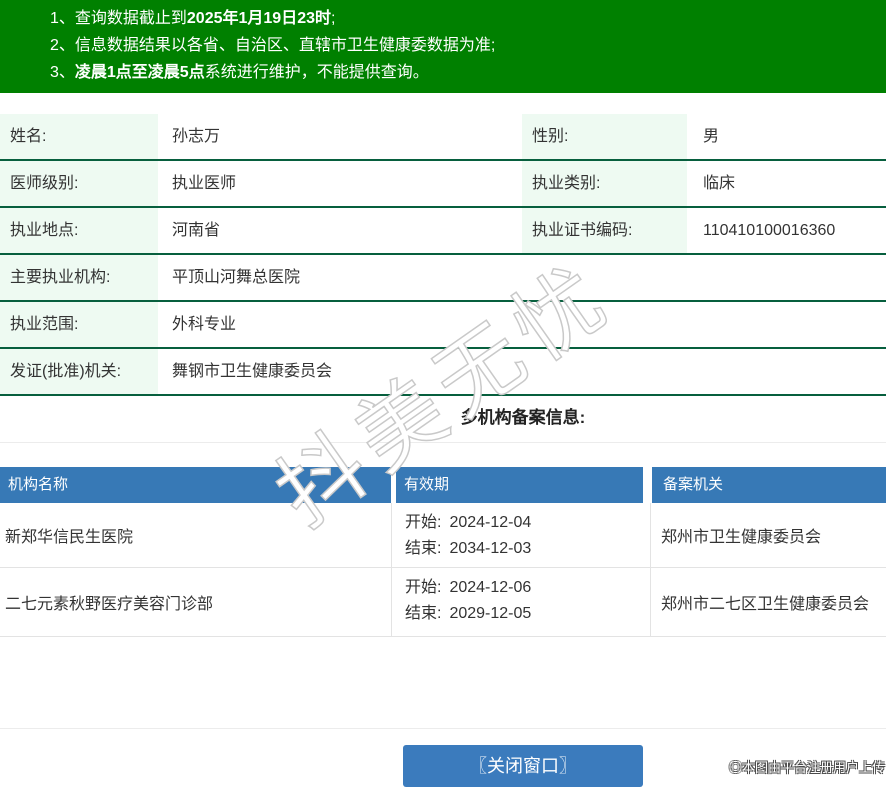 The image size is (886, 787). Describe the element at coordinates (62, 72) in the screenshot. I see `notice-3-text: 3、` at that location.